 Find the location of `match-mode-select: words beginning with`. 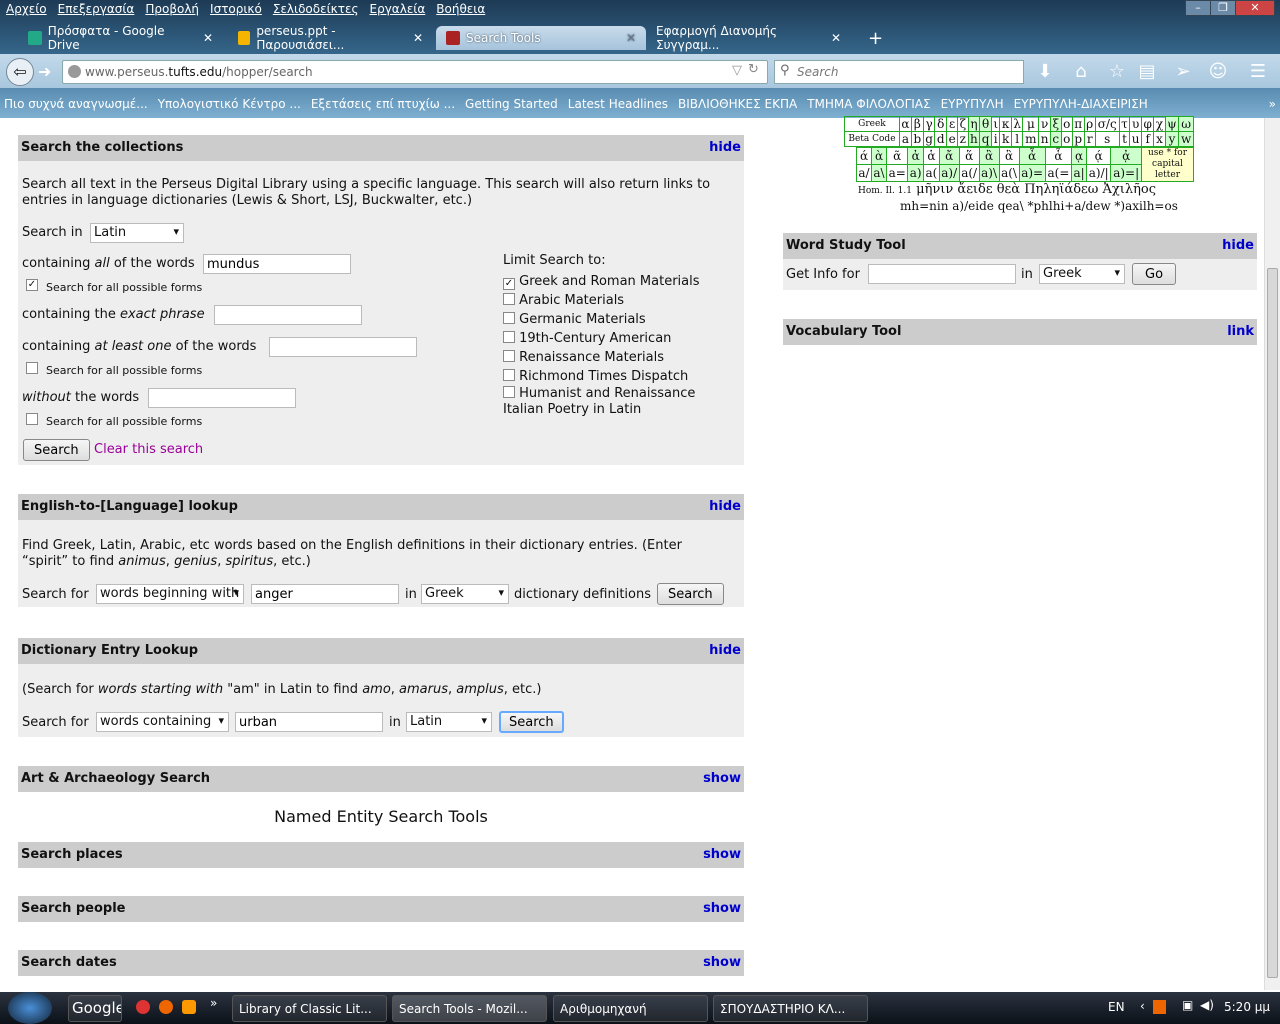

match-mode-select: words beginning with is located at coordinates (170, 594).